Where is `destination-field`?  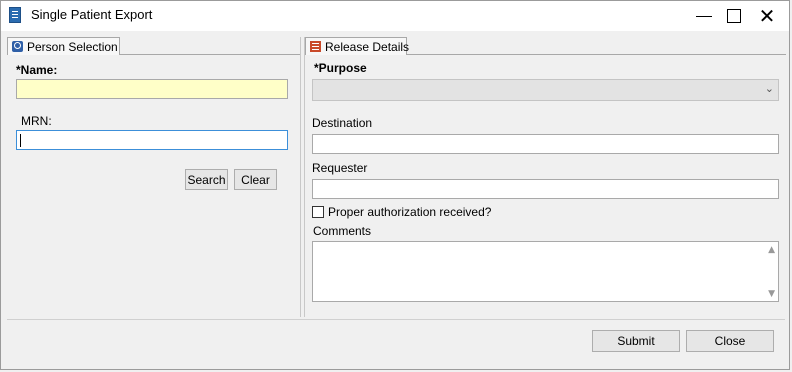
destination-field is located at coordinates (545, 144).